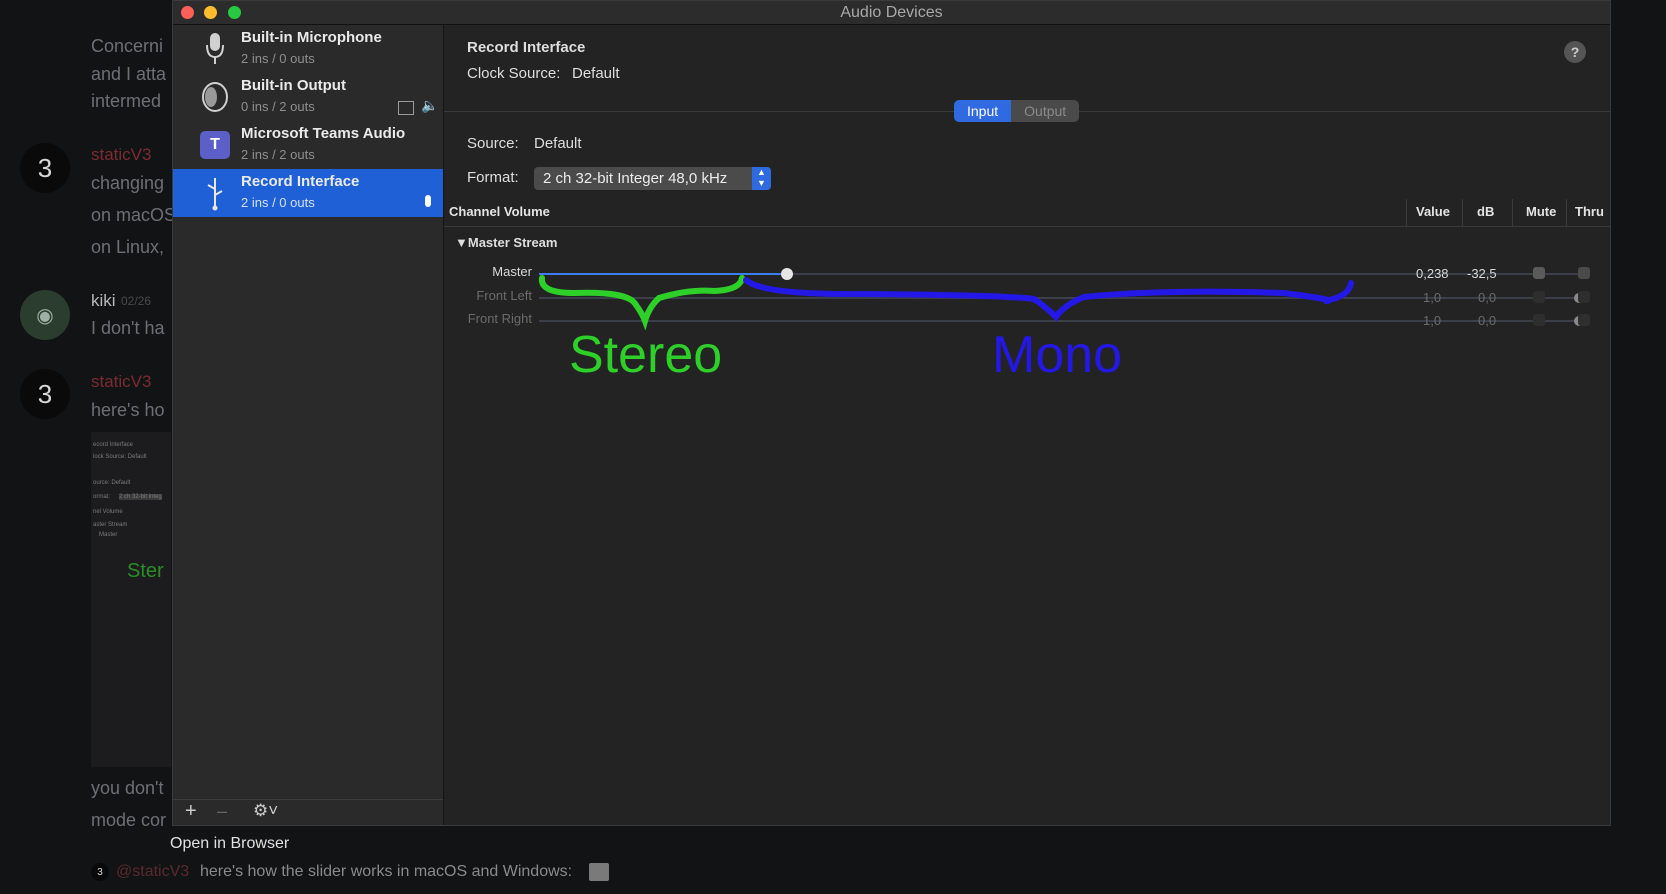  Describe the element at coordinates (128, 247) in the screenshot. I see `chat-line: on Linux,` at that location.